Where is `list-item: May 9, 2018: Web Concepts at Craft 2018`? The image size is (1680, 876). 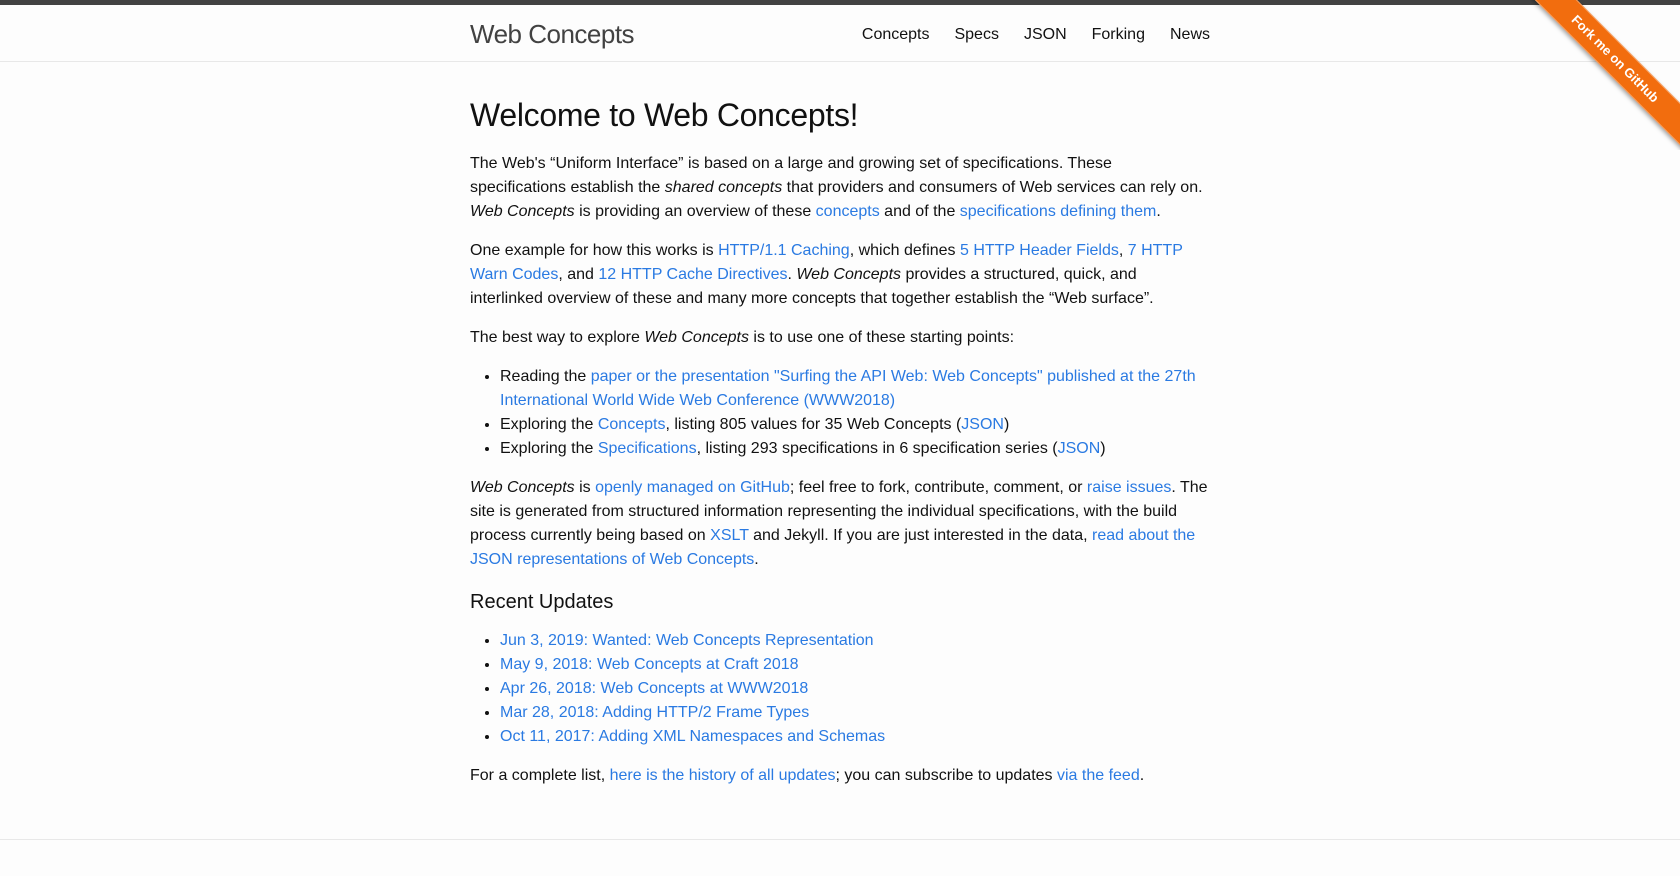
list-item: May 9, 2018: Web Concepts at Craft 2018 is located at coordinates (855, 665).